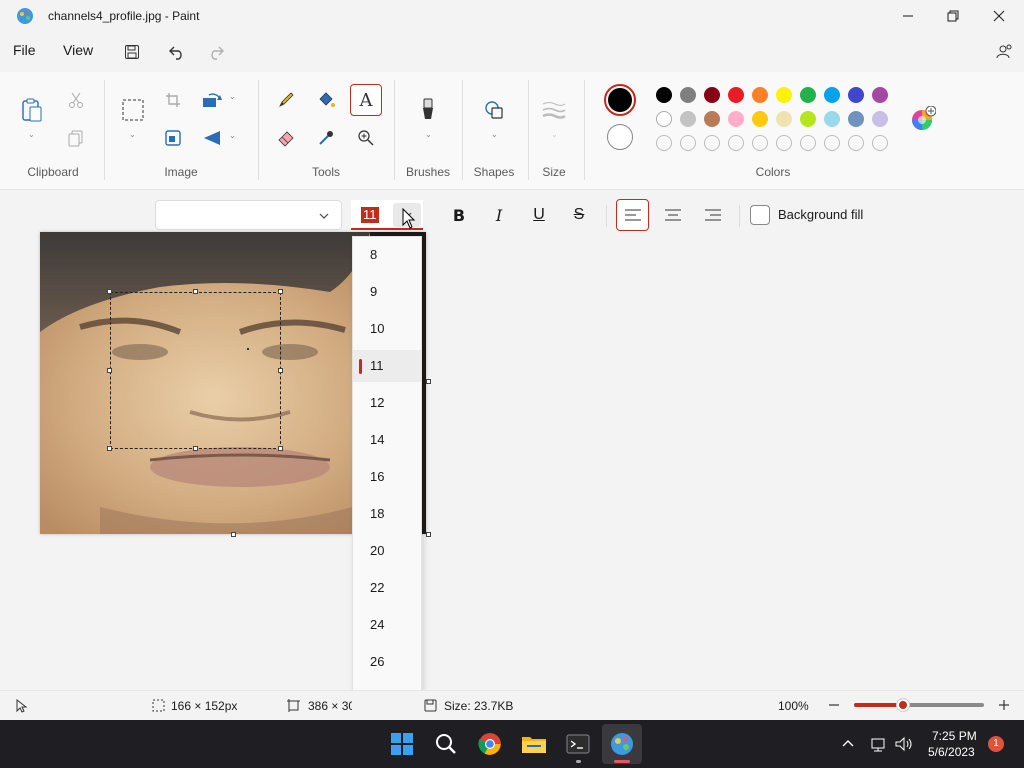  I want to click on undo-button, so click(177, 52).